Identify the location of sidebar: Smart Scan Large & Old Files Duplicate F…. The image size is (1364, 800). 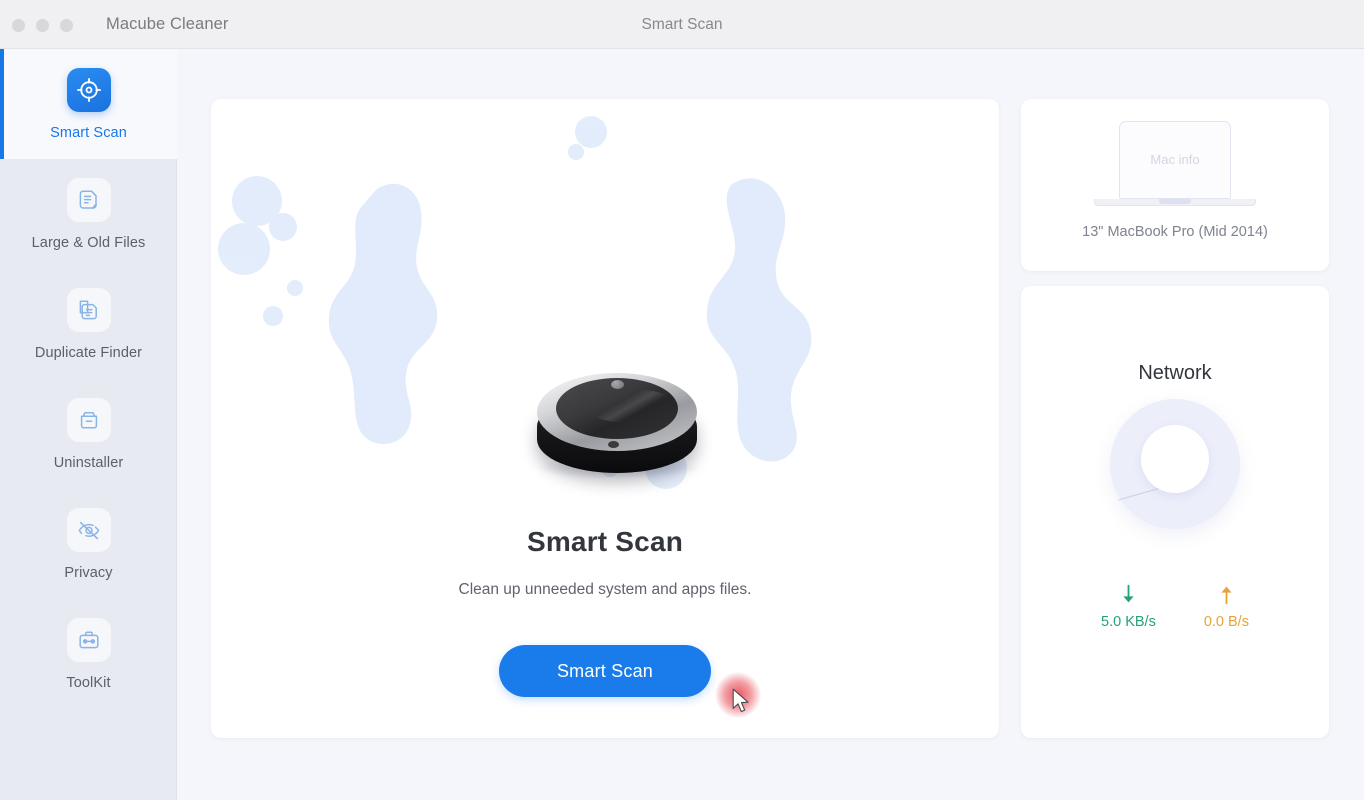
(88, 424).